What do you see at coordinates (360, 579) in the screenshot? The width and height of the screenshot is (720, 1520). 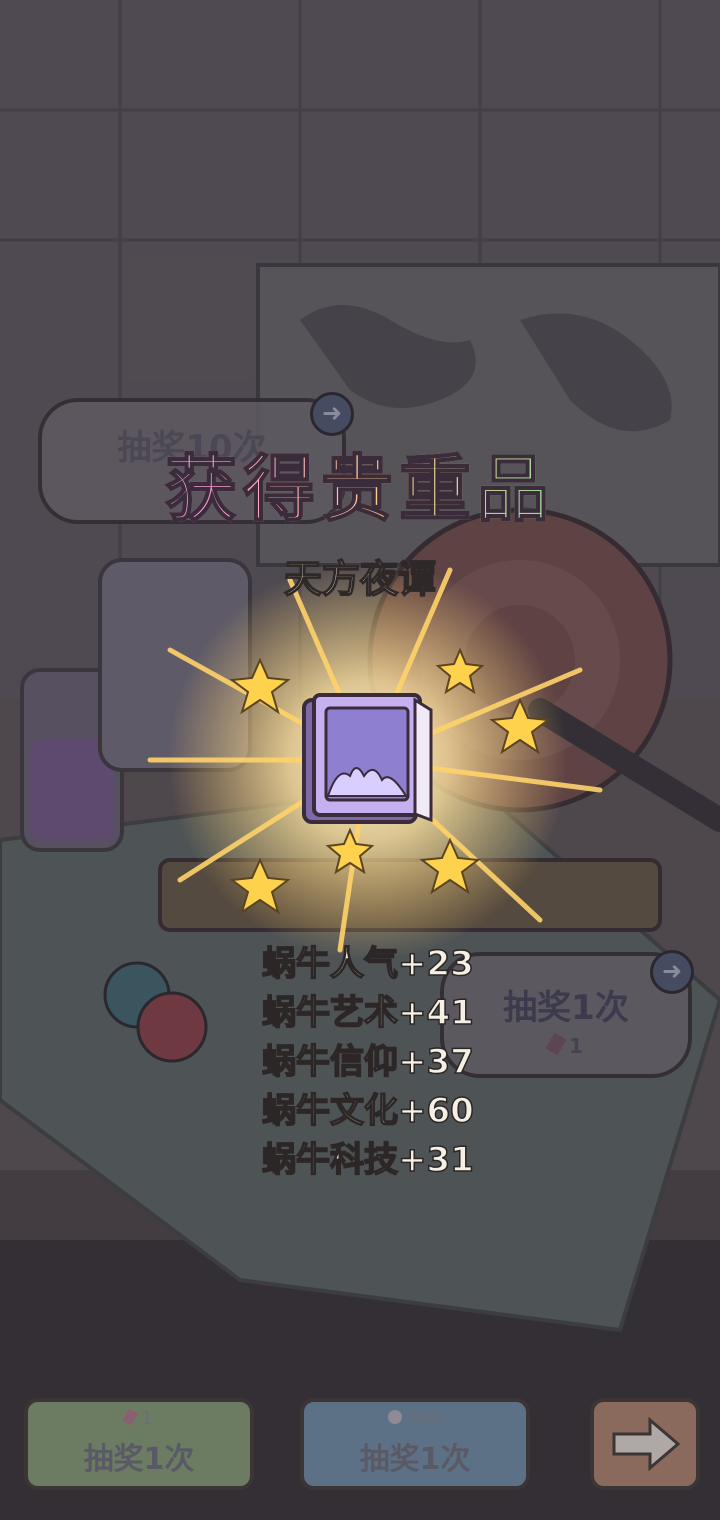 I see `item-name: 天方夜谭` at bounding box center [360, 579].